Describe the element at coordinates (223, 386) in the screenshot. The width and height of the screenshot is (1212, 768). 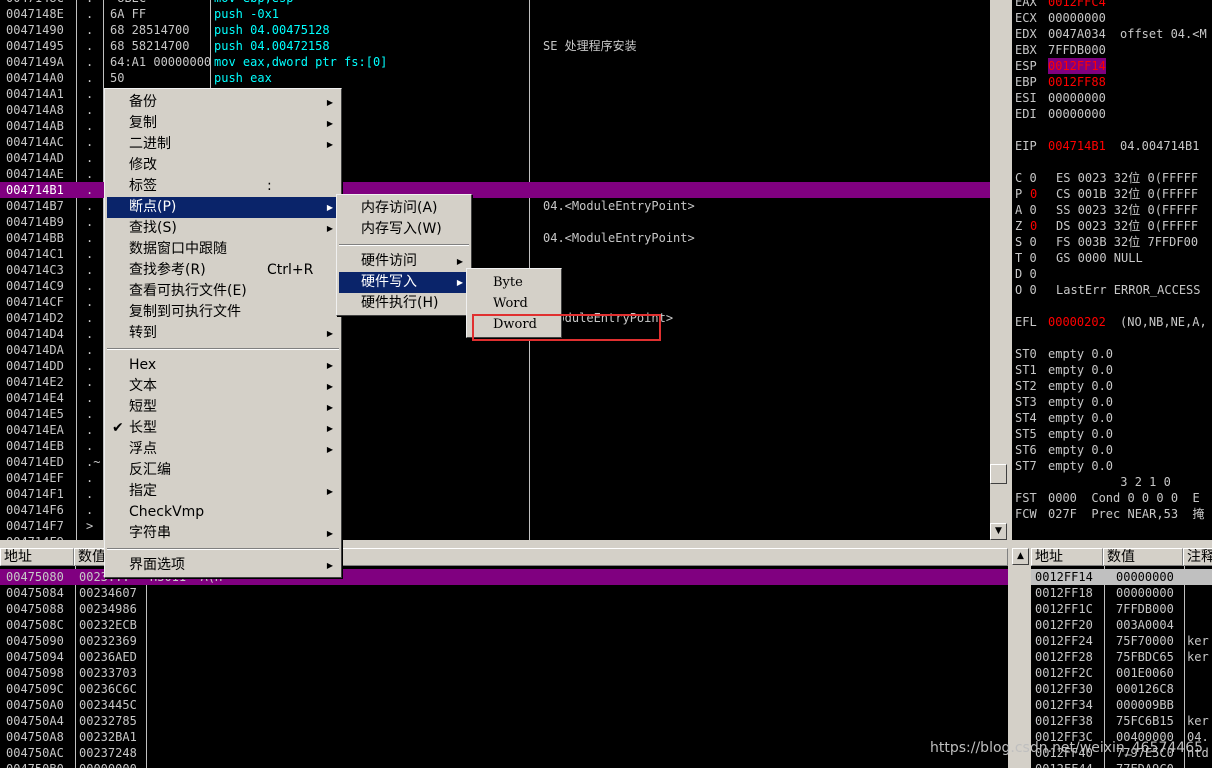
I see `menu-item: 文本 ▶` at that location.